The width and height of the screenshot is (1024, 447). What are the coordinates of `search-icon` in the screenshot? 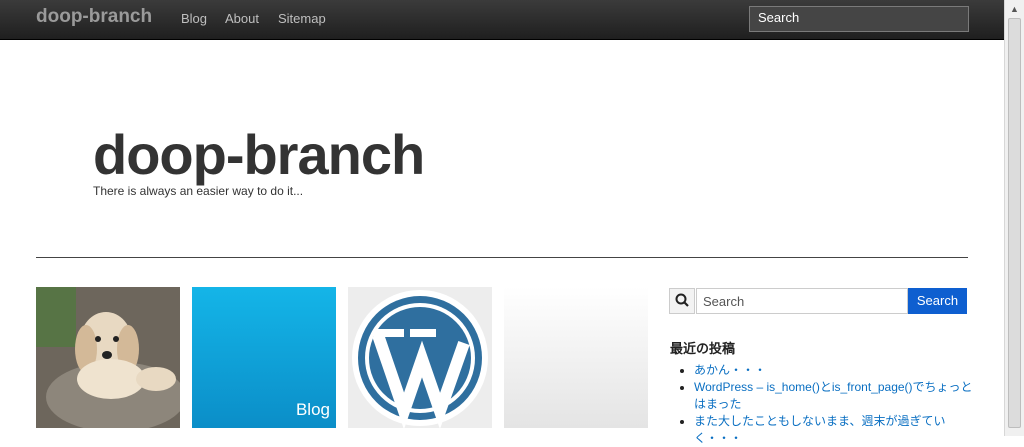 It's located at (682, 301).